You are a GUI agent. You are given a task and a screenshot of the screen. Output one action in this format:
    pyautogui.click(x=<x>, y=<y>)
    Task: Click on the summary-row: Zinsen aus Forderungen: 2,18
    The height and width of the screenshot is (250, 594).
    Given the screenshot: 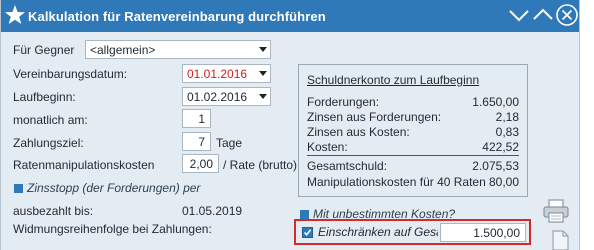 What is the action you would take?
    pyautogui.click(x=413, y=117)
    